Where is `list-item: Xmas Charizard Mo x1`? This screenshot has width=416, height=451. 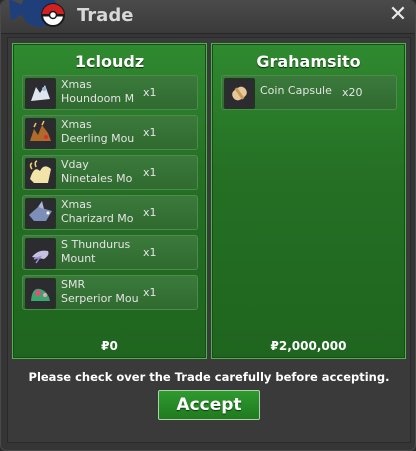 list-item: Xmas Charizard Mo x1 is located at coordinates (110, 212).